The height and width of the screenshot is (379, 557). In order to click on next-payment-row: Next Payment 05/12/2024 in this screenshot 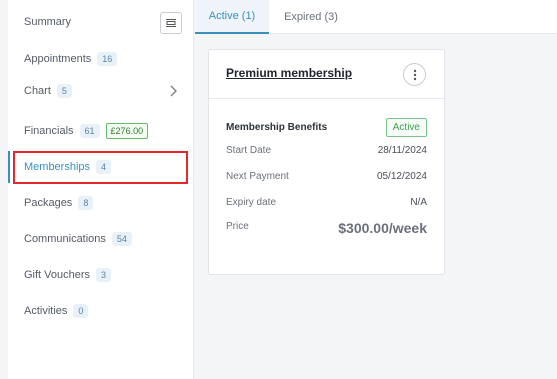, I will do `click(326, 176)`.